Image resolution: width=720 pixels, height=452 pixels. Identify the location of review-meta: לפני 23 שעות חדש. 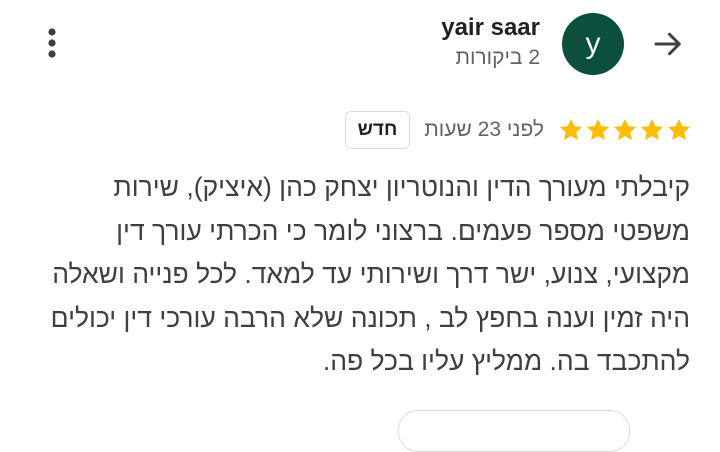
(518, 130).